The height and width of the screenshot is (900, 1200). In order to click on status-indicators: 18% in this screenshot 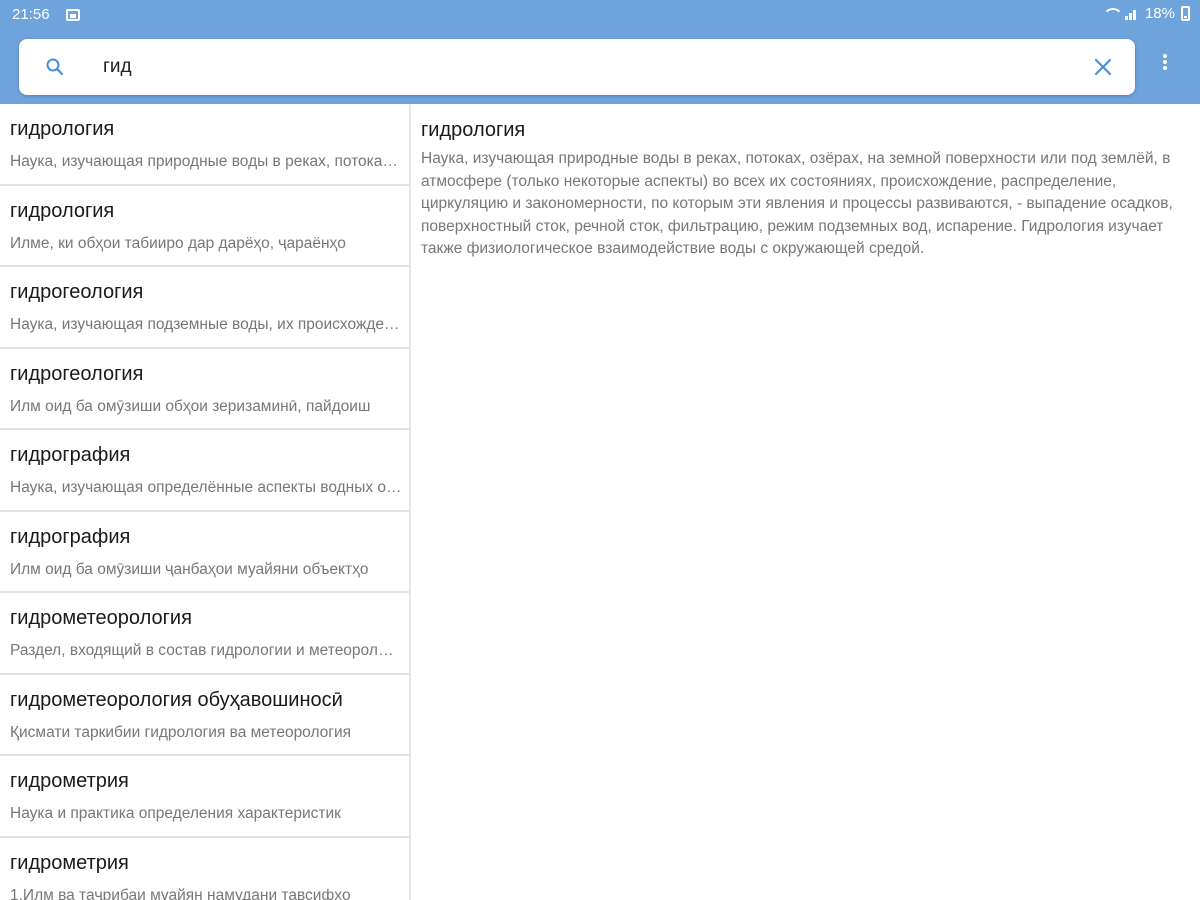, I will do `click(1146, 13)`.